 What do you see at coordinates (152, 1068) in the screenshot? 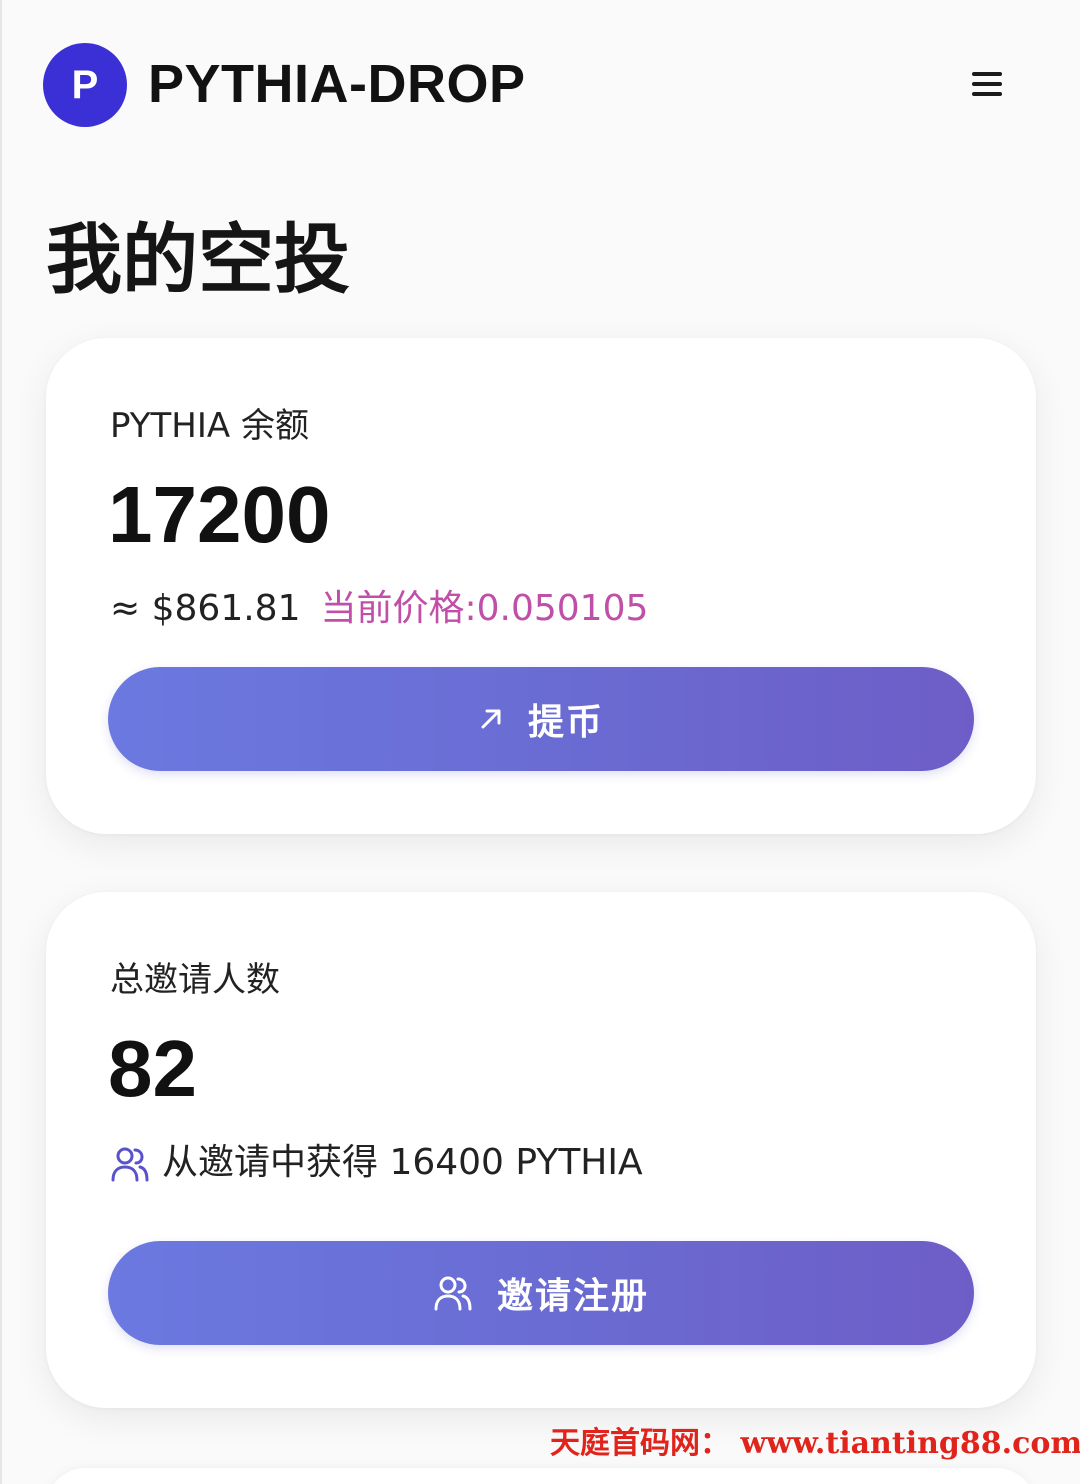
I see `invite-count-value: 82` at bounding box center [152, 1068].